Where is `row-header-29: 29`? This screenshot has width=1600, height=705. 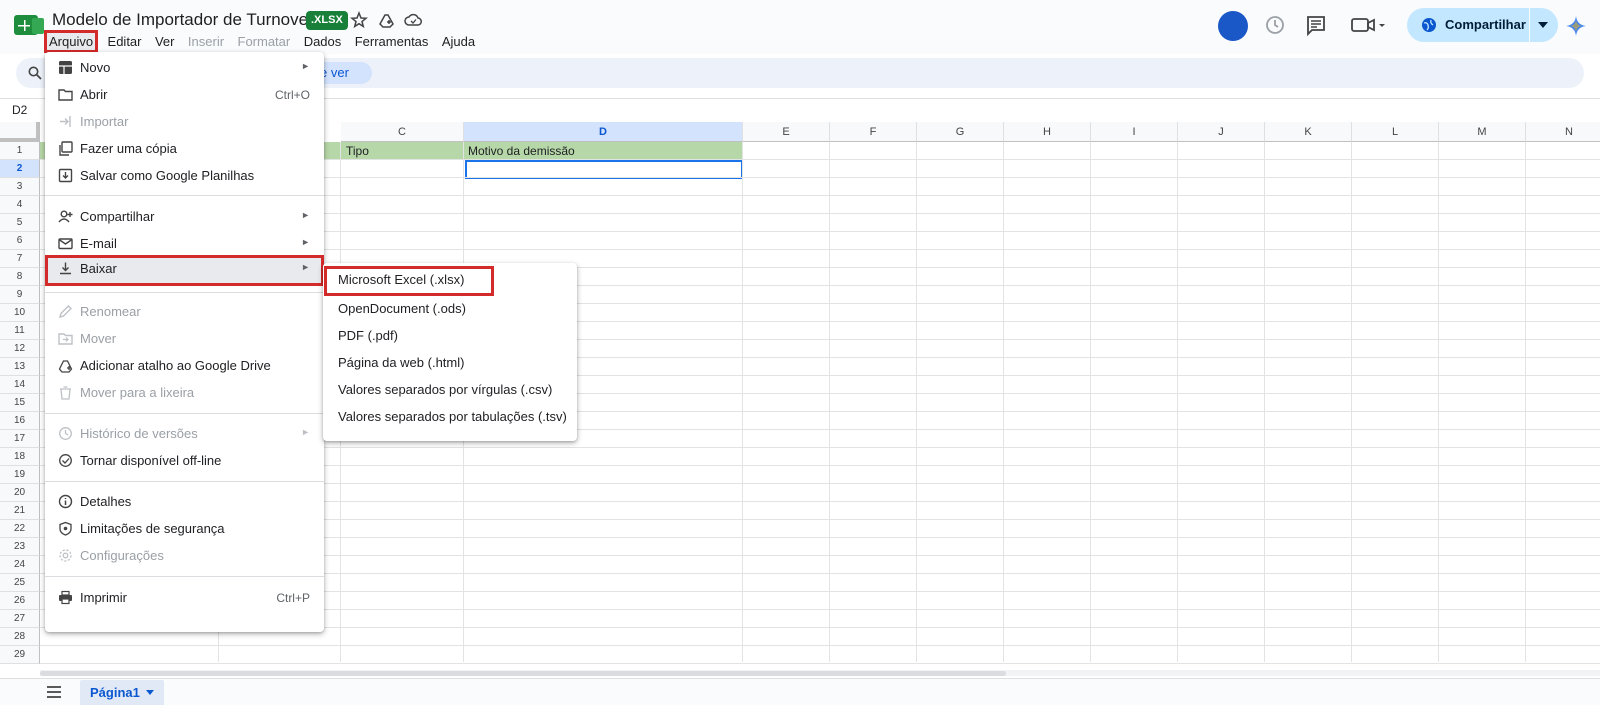
row-header-29: 29 is located at coordinates (20, 655).